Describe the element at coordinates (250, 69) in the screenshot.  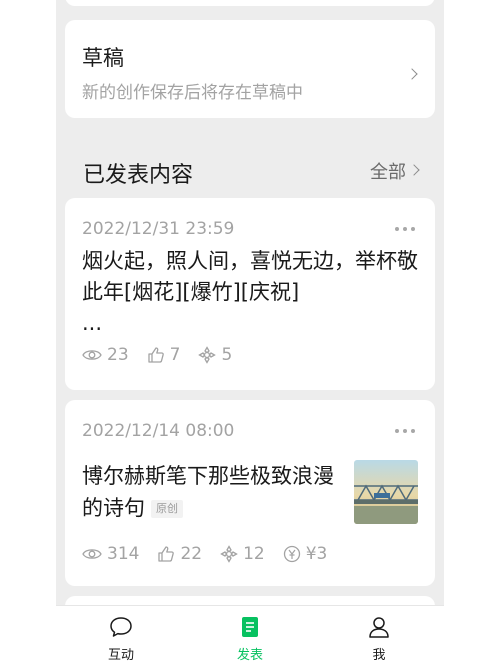
I see `draft-card: 草稿 新的创作保存后将存在草稿中` at that location.